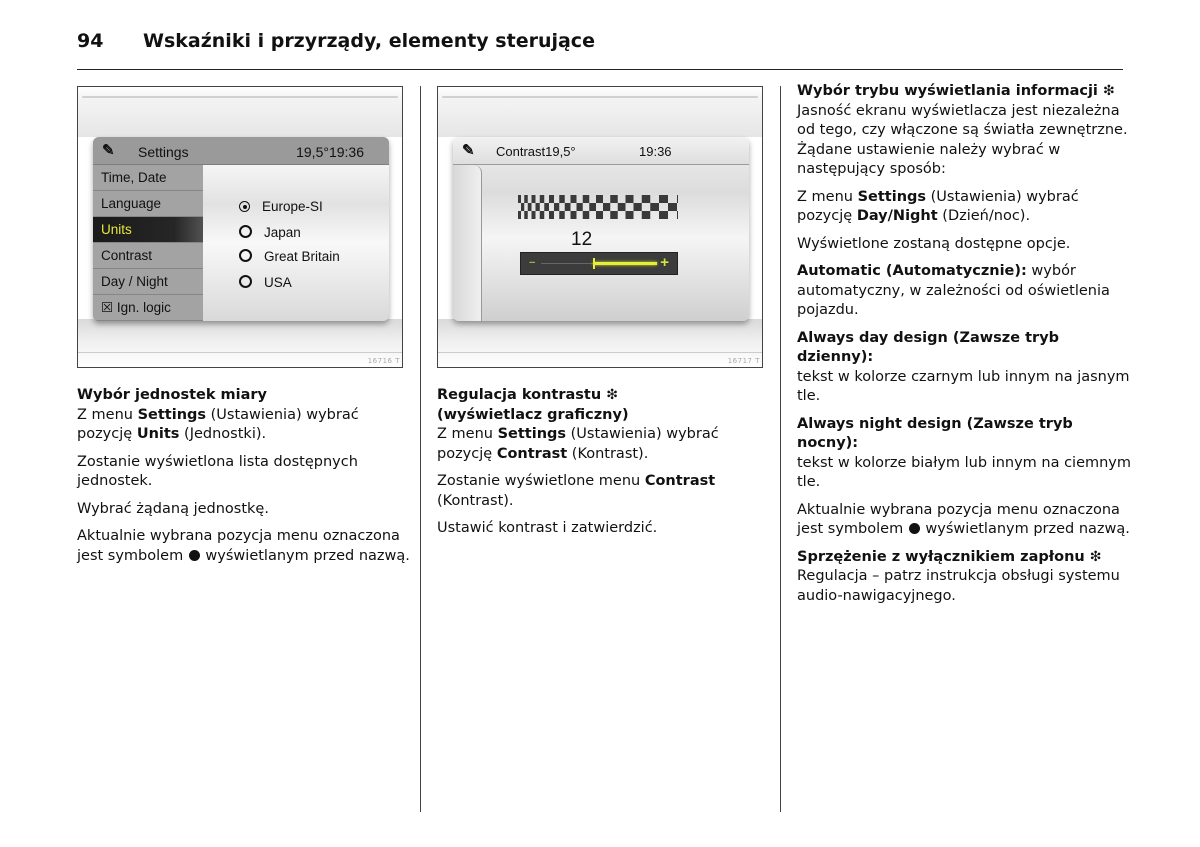 The width and height of the screenshot is (1200, 847). What do you see at coordinates (601, 151) in the screenshot?
I see `screen-header: ✎ Contrast19,5° 19:36` at bounding box center [601, 151].